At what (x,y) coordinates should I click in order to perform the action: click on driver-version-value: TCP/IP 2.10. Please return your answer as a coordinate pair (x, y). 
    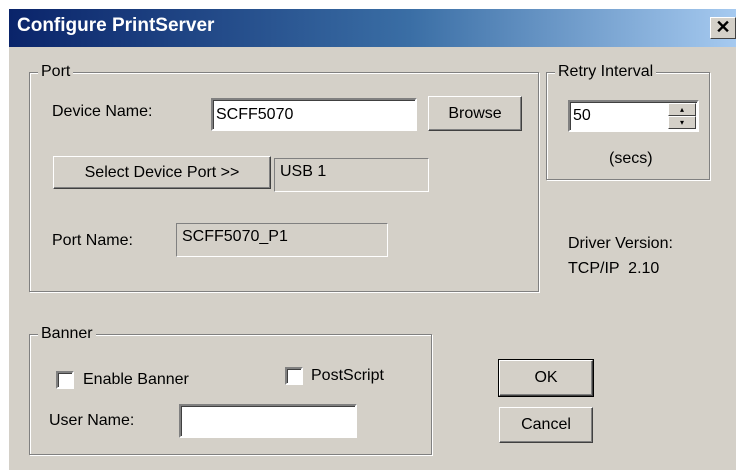
    Looking at the image, I should click on (614, 268).